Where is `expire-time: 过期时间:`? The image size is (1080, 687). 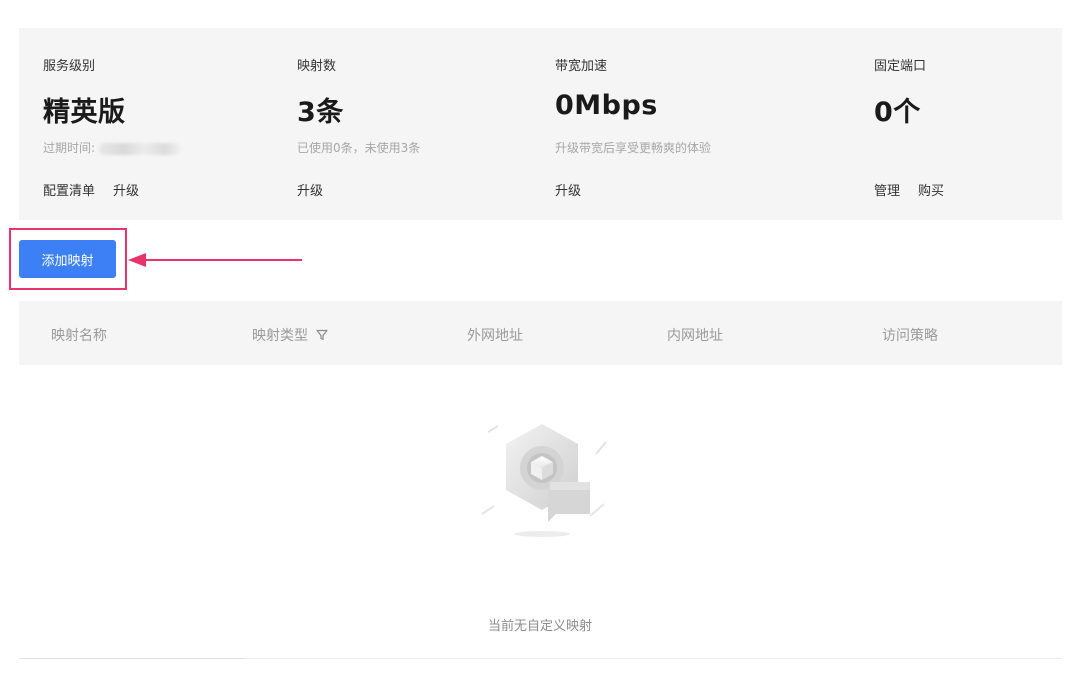
expire-time: 过期时间: is located at coordinates (112, 147).